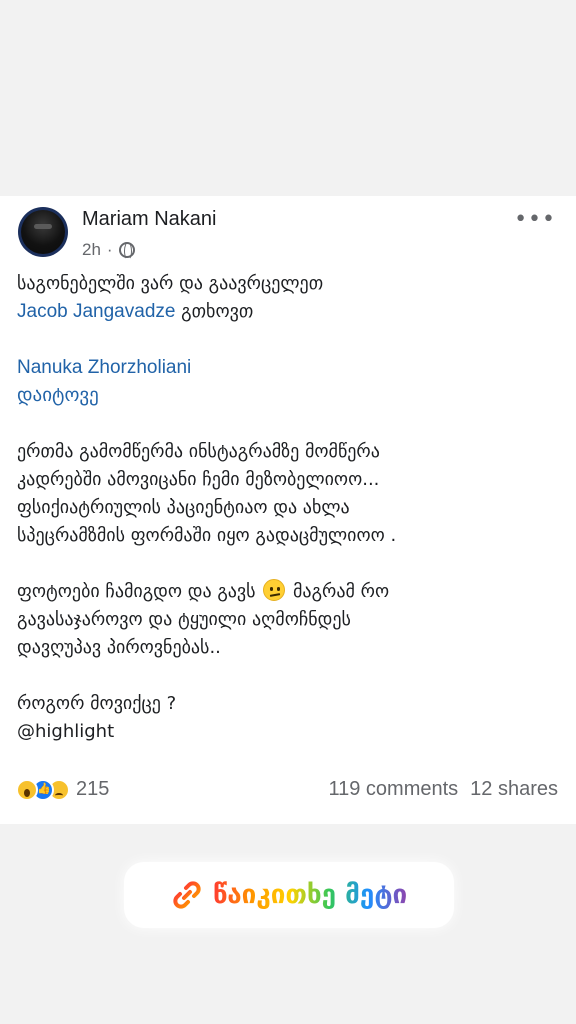  Describe the element at coordinates (288, 791) in the screenshot. I see `post-stats: 215 119 comments 12 shares` at that location.